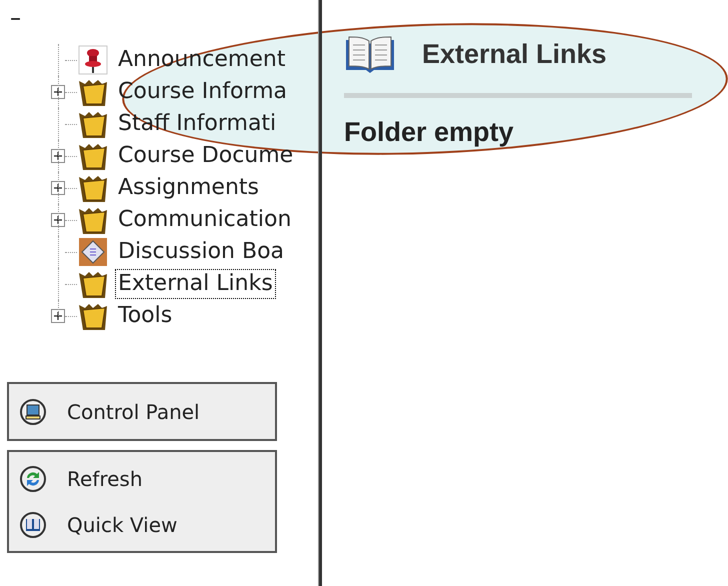 Image resolution: width=728 pixels, height=586 pixels. Describe the element at coordinates (33, 412) in the screenshot. I see `monitor-icon` at that location.